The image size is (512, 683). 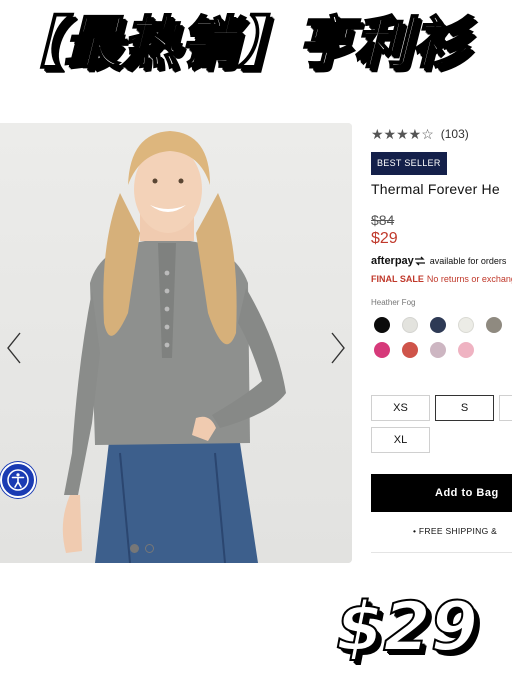 I want to click on color-swatch-black, so click(x=382, y=325).